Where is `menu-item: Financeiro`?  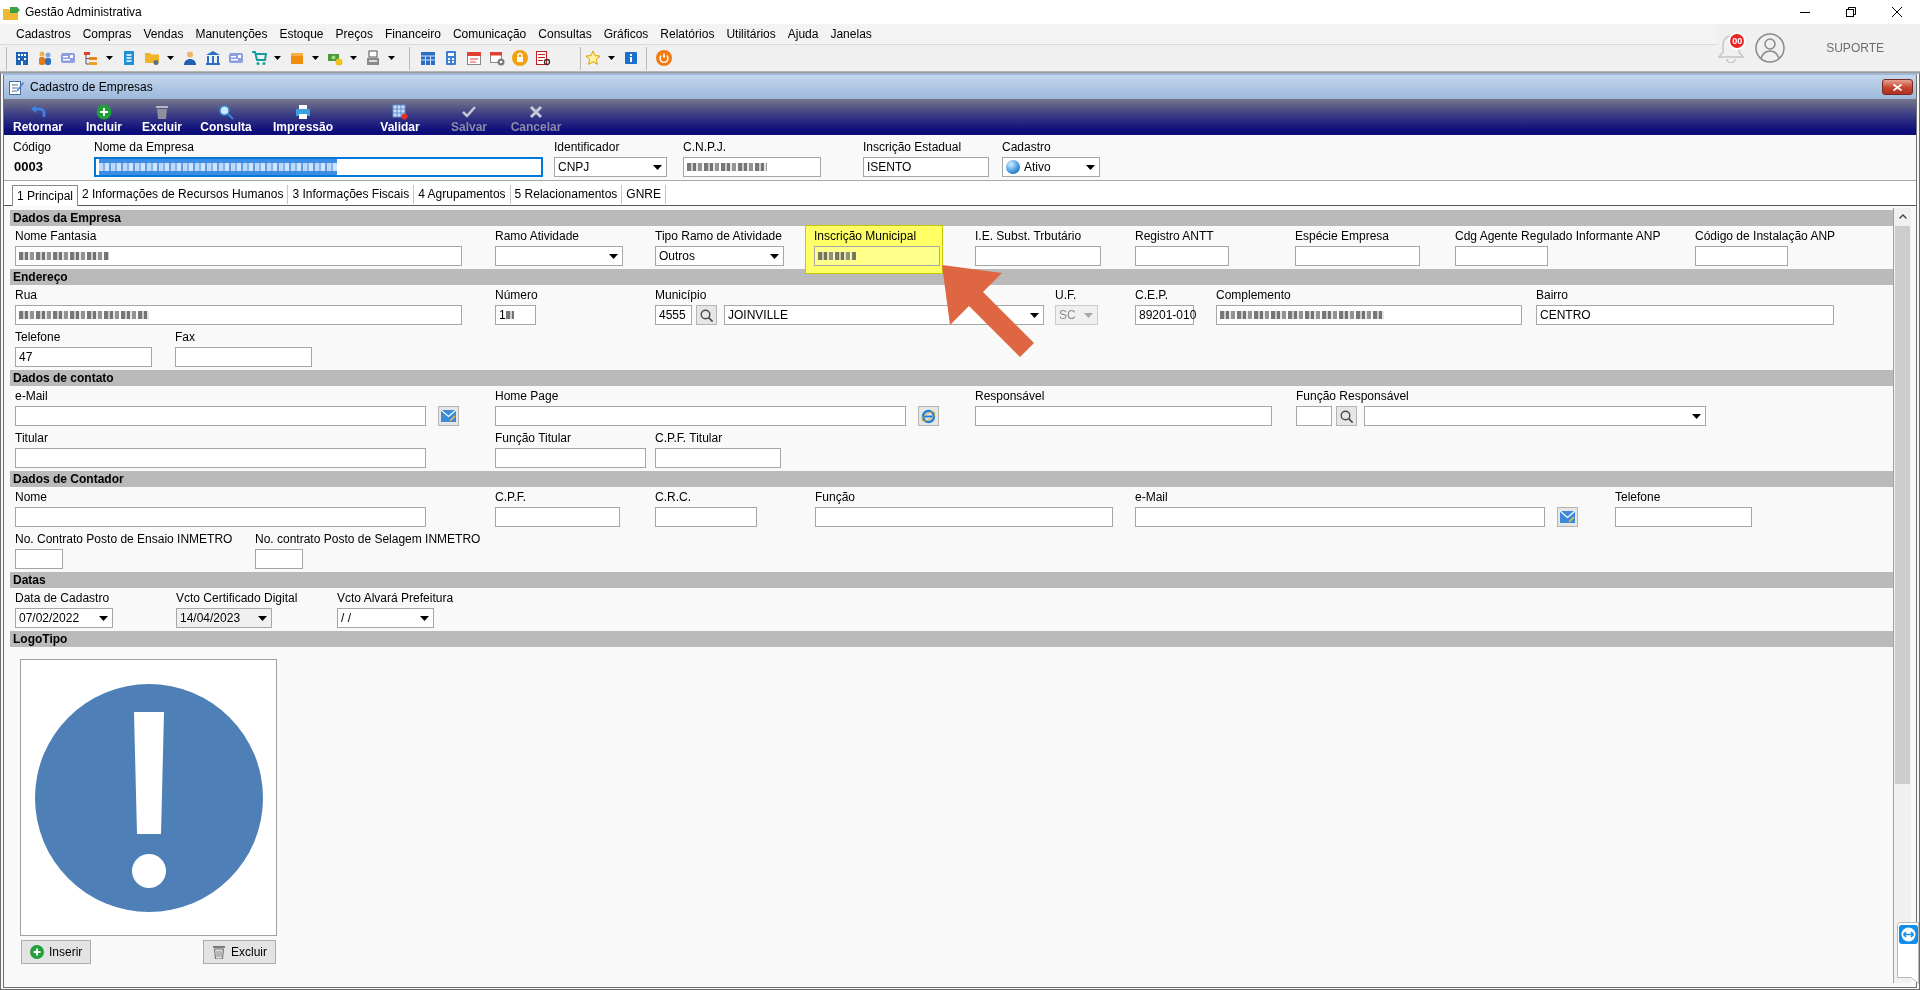
menu-item: Financeiro is located at coordinates (412, 34).